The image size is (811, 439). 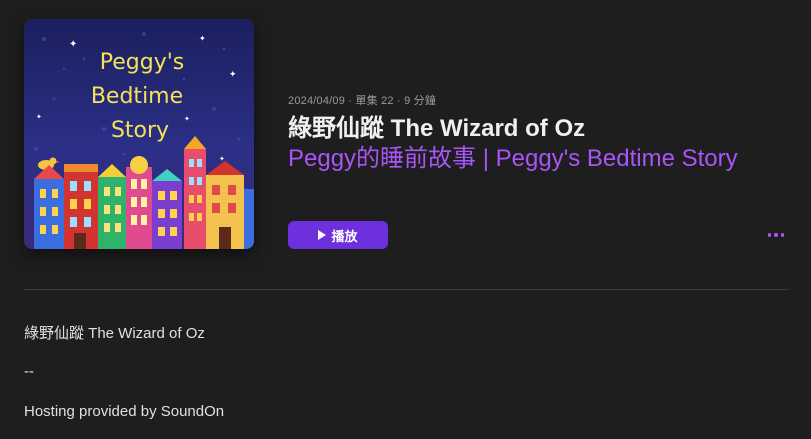 I want to click on artwork-title-line-1: Peggy's, so click(x=142, y=62).